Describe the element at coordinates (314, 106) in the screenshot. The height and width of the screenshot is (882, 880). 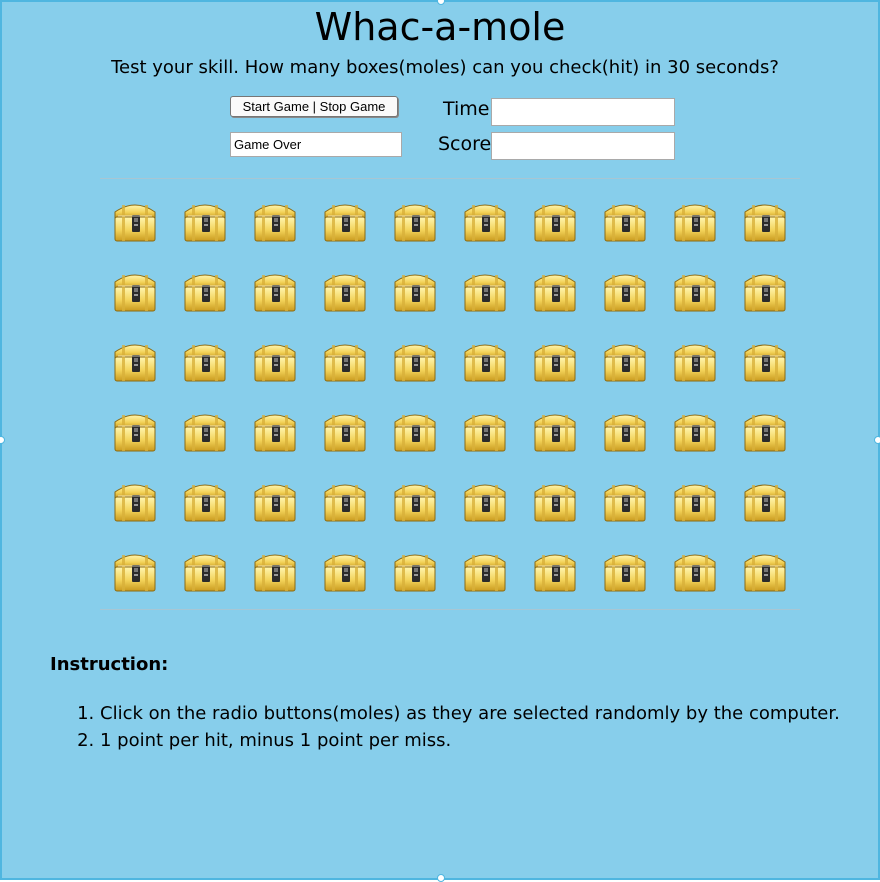
I see `start-stop-button: Start Game | Stop Game` at that location.